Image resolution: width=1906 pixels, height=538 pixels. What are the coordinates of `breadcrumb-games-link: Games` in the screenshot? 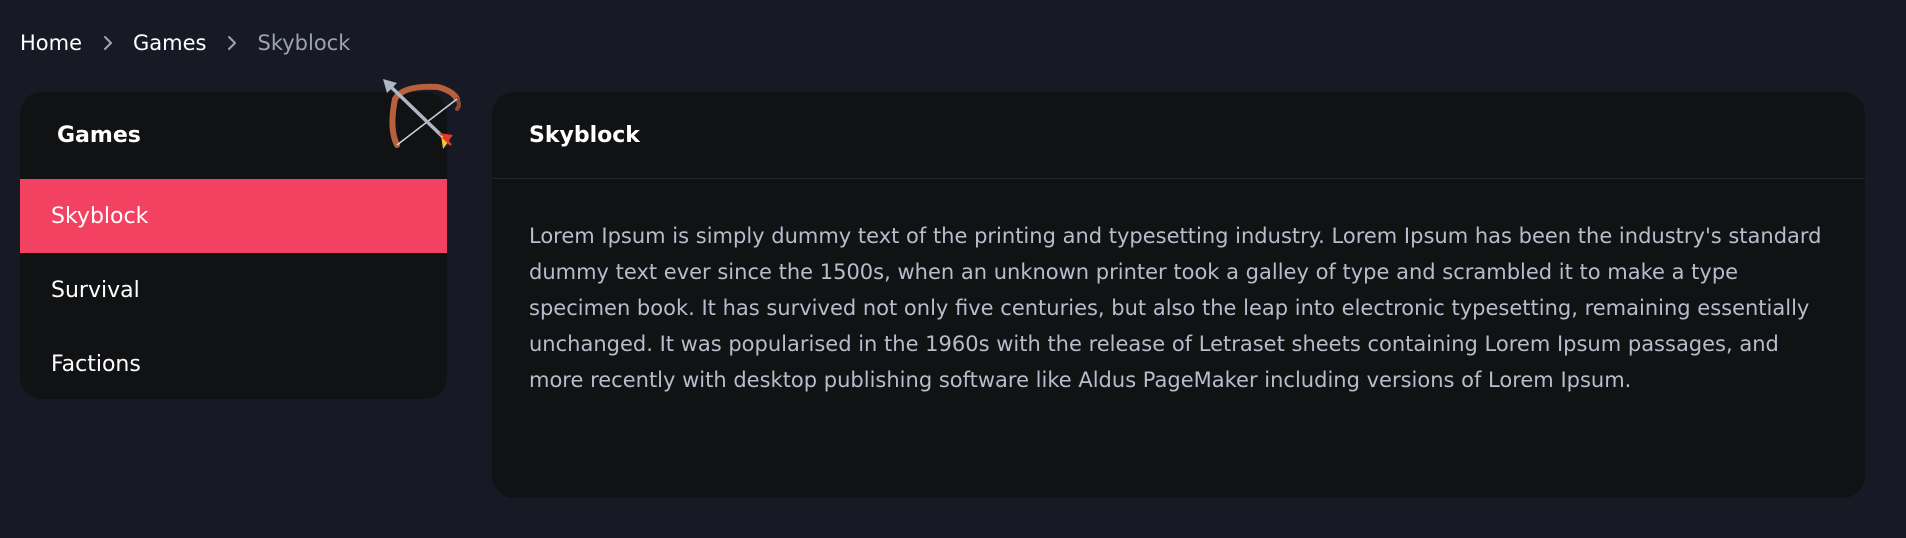 It's located at (169, 43).